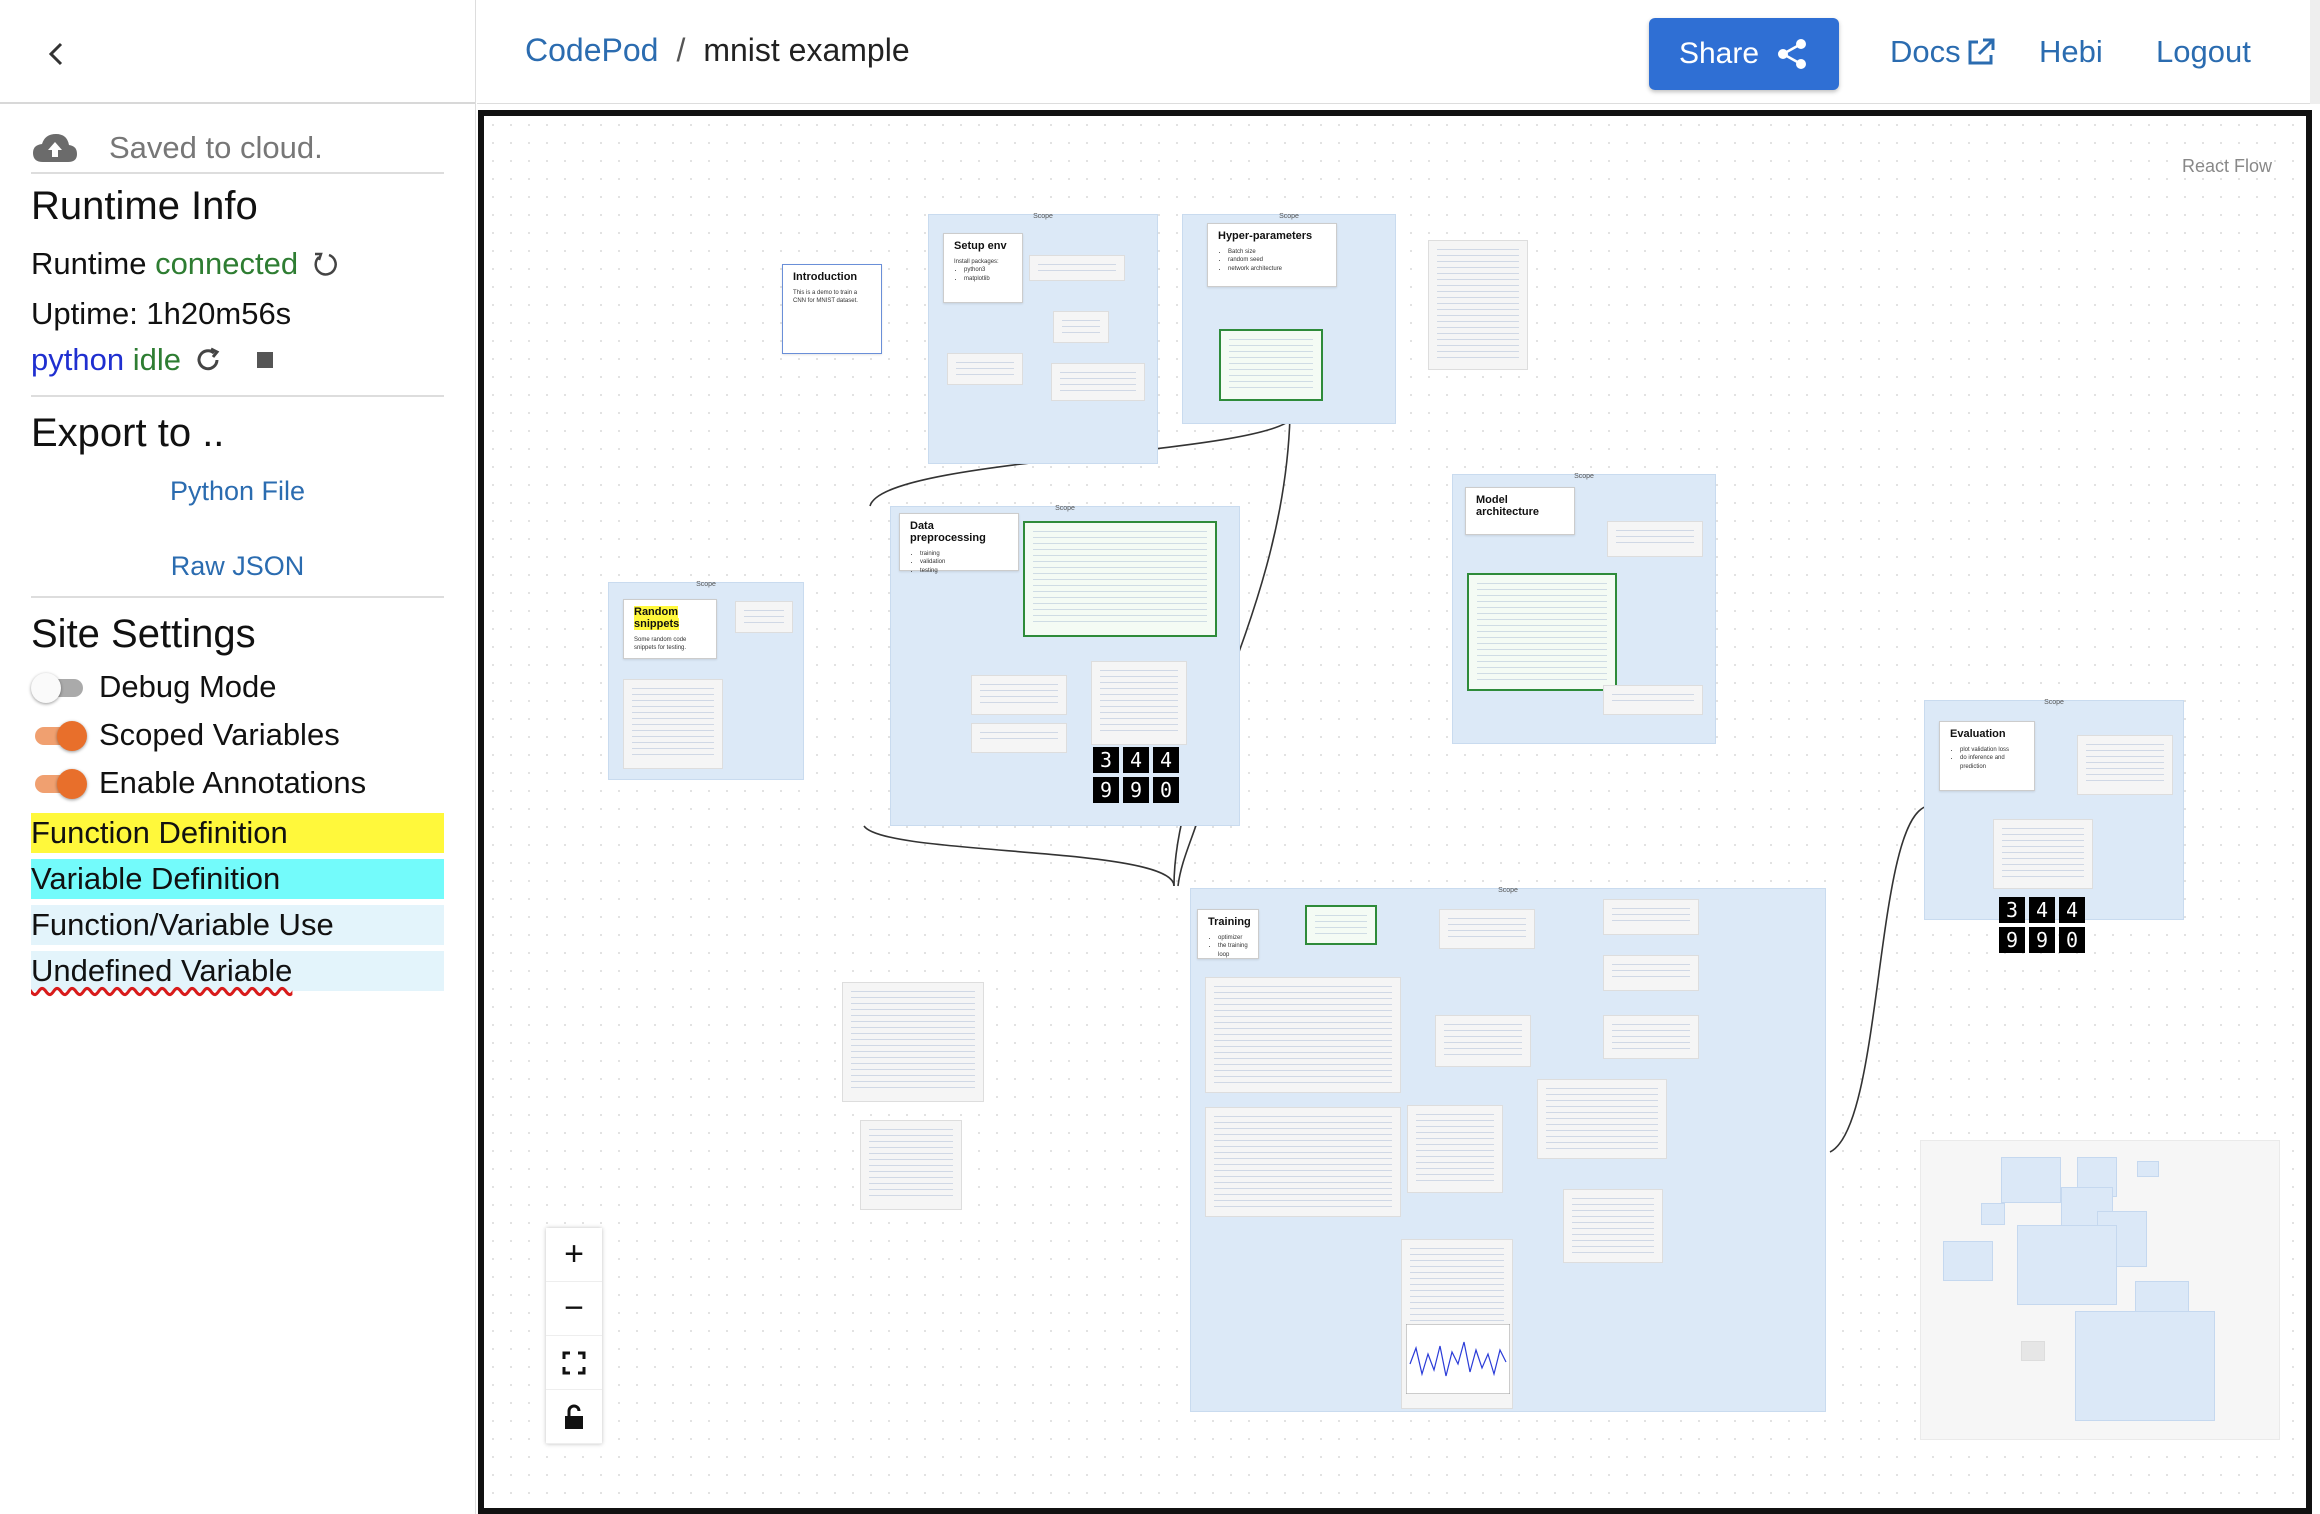 Image resolution: width=2320 pixels, height=1514 pixels. Describe the element at coordinates (1106, 760) in the screenshot. I see `digit-image: 3` at that location.